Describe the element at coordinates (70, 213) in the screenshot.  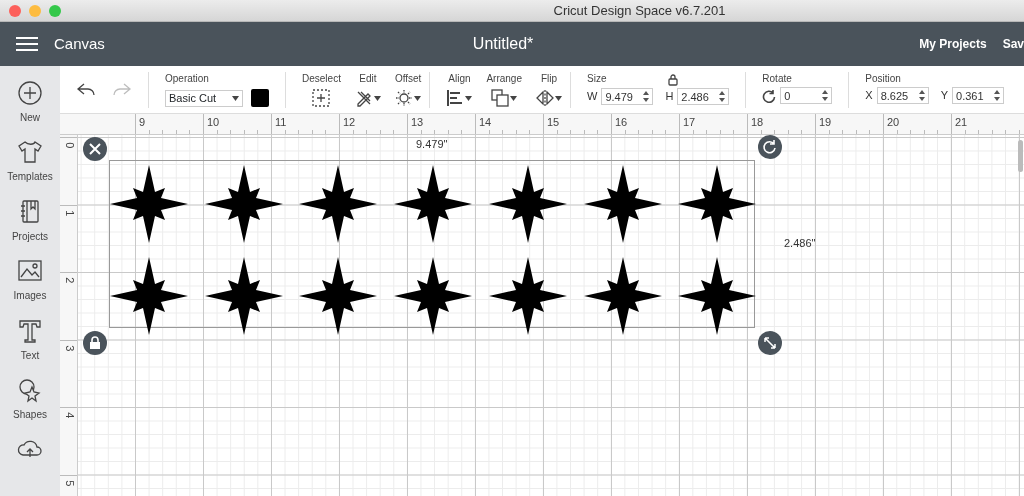
I see `ruler-number: 1` at that location.